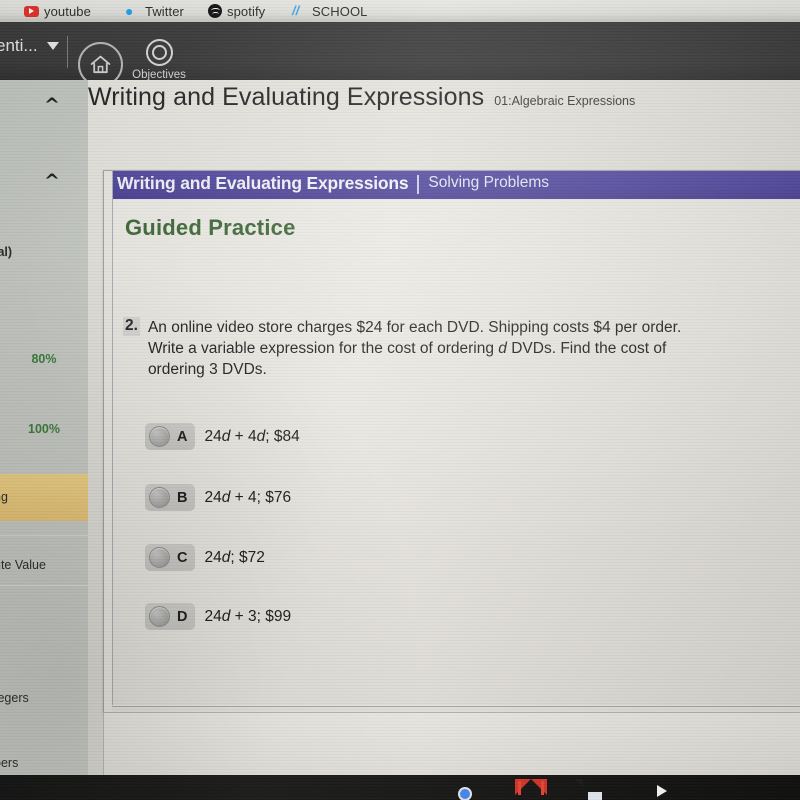  What do you see at coordinates (263, 182) in the screenshot?
I see `banner-title: Writing and Evaluating Expressions` at bounding box center [263, 182].